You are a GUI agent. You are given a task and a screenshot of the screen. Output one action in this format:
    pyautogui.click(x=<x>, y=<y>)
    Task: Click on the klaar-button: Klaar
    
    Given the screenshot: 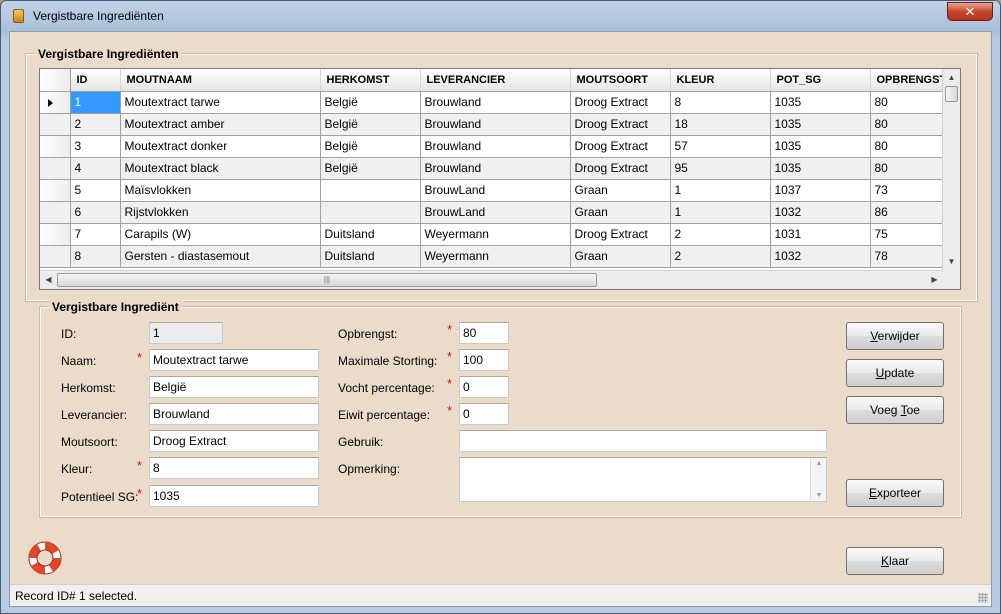 What is the action you would take?
    pyautogui.click(x=895, y=561)
    